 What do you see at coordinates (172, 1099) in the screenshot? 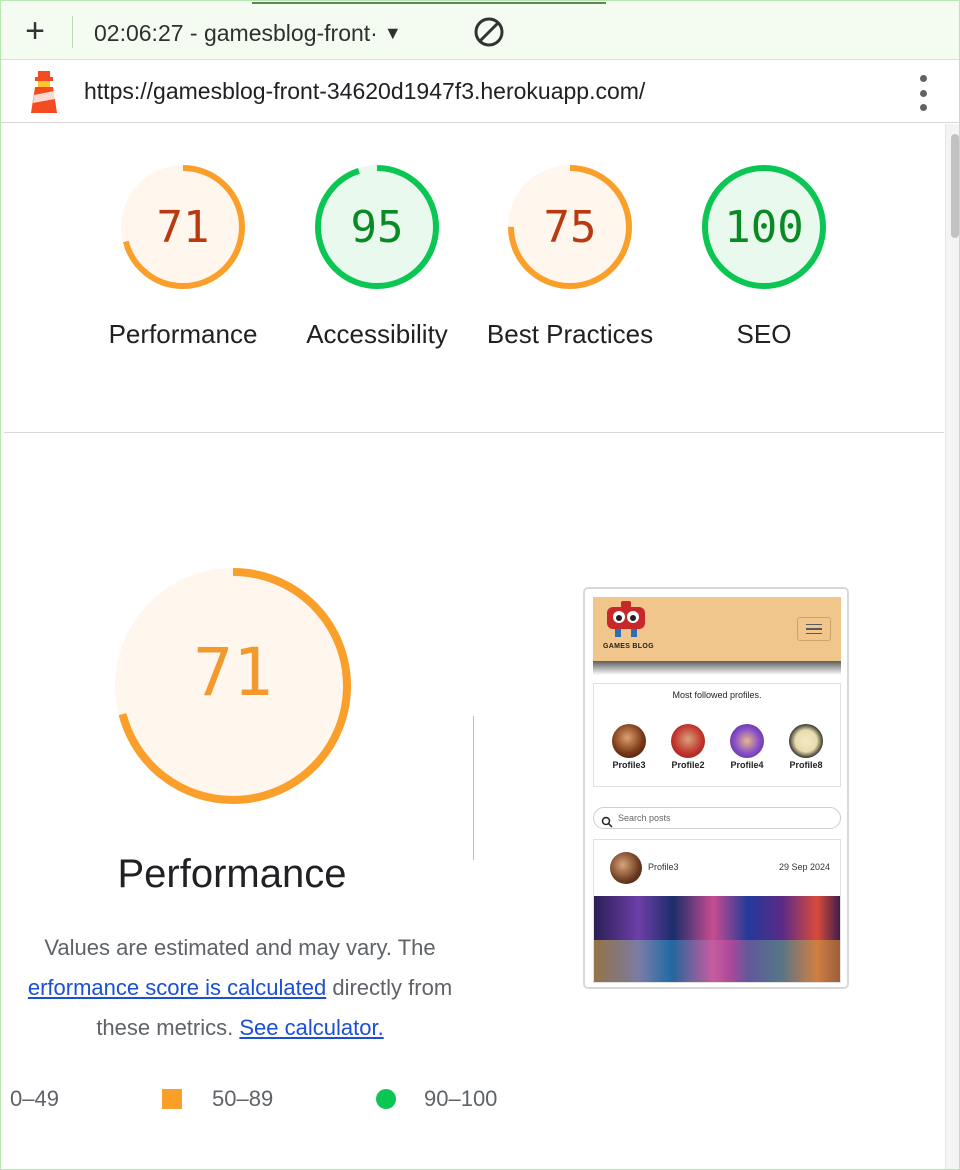
I see `average-square-icon` at bounding box center [172, 1099].